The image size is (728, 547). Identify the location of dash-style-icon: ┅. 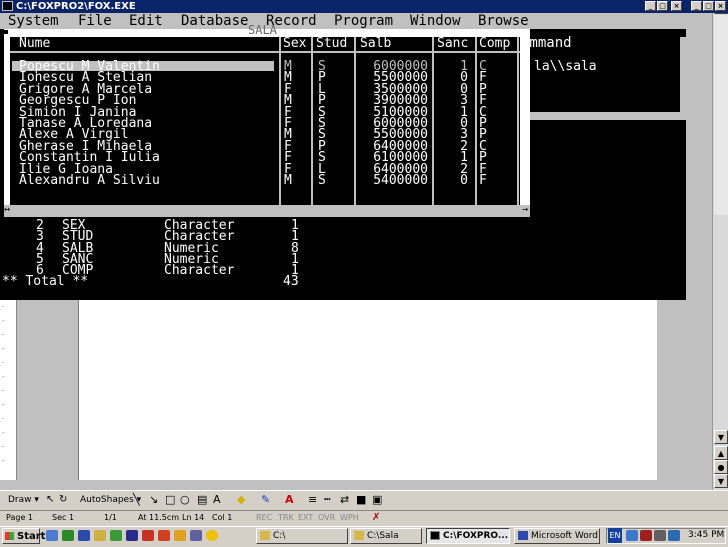
(327, 499).